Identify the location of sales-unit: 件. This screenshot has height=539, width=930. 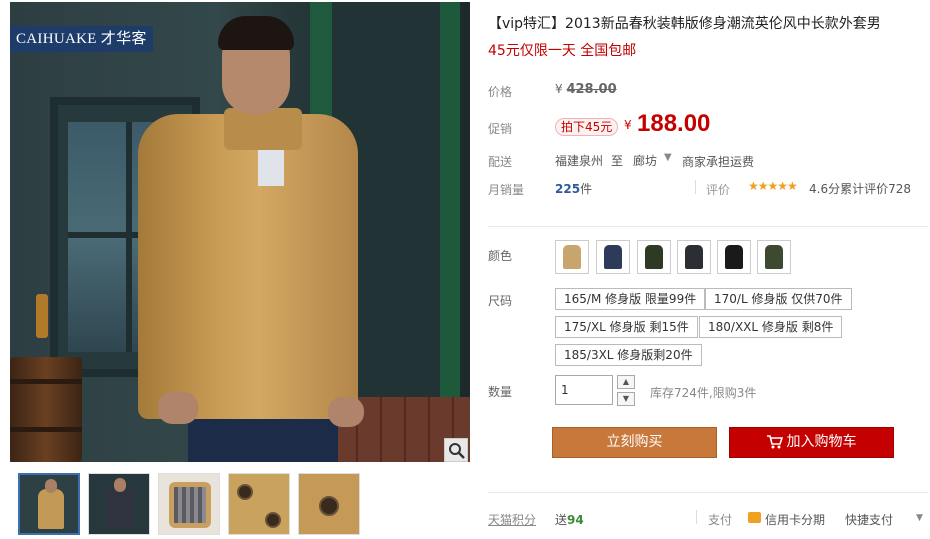
(586, 189).